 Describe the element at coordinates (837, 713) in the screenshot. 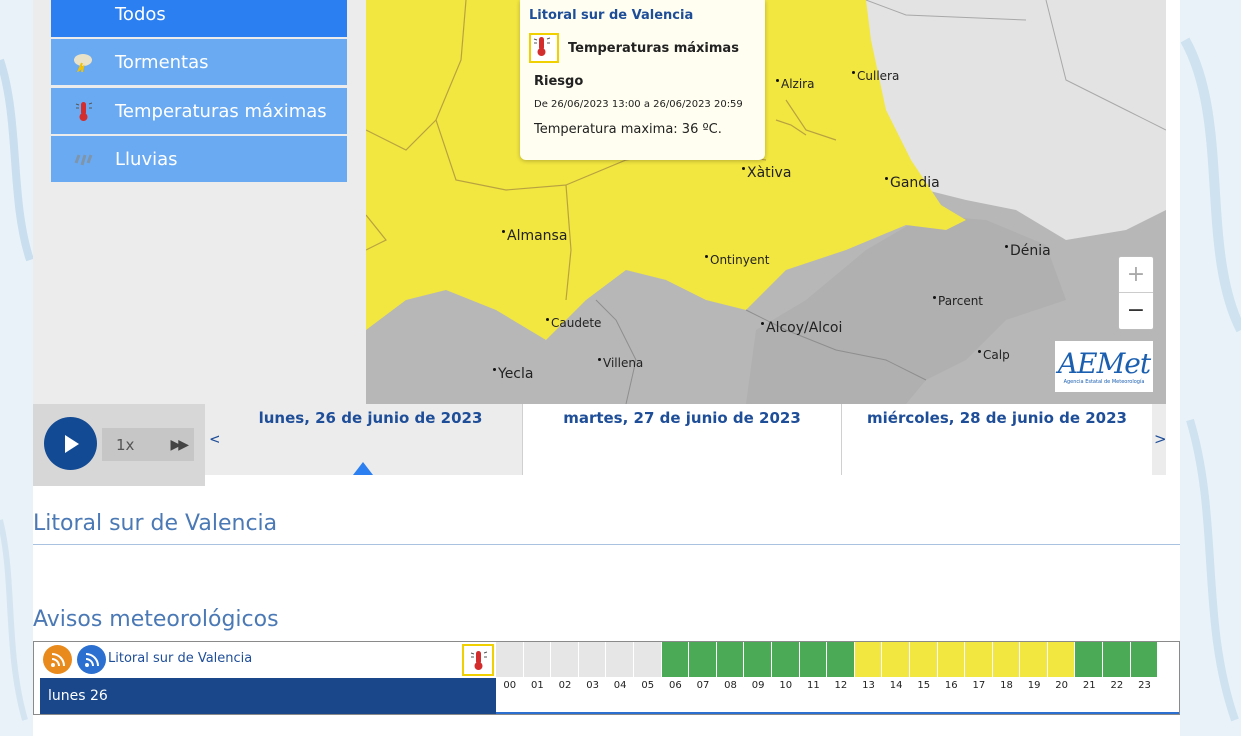

I see `table-underline` at that location.